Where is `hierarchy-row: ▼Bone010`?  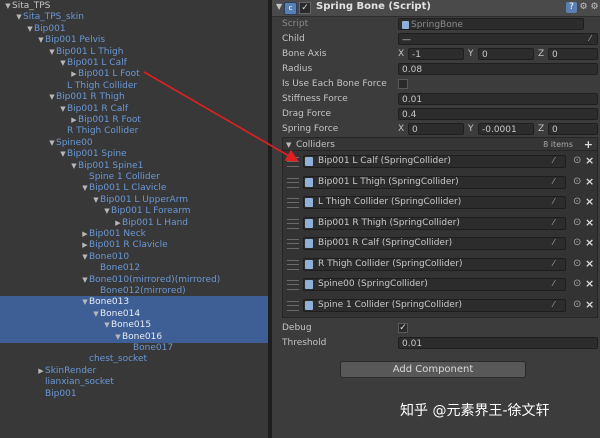 hierarchy-row: ▼Bone010 is located at coordinates (134, 257).